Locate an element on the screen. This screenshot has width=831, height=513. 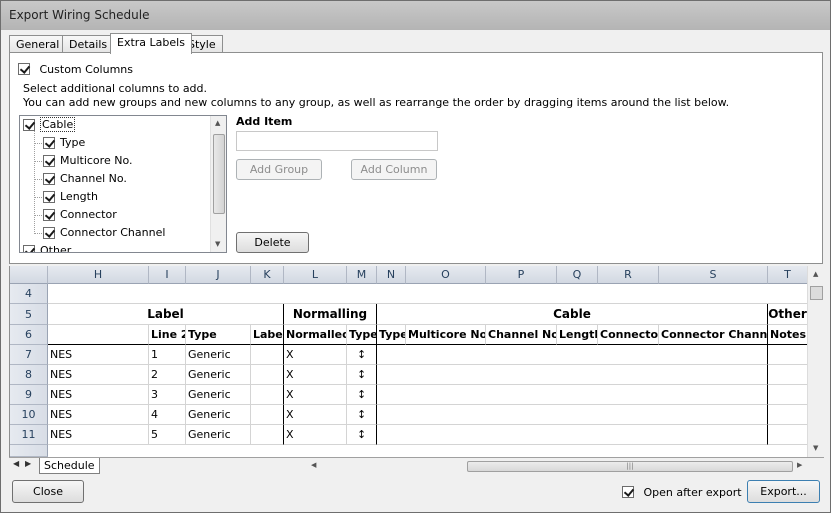
cell-line2: 1 is located at coordinates (167, 355).